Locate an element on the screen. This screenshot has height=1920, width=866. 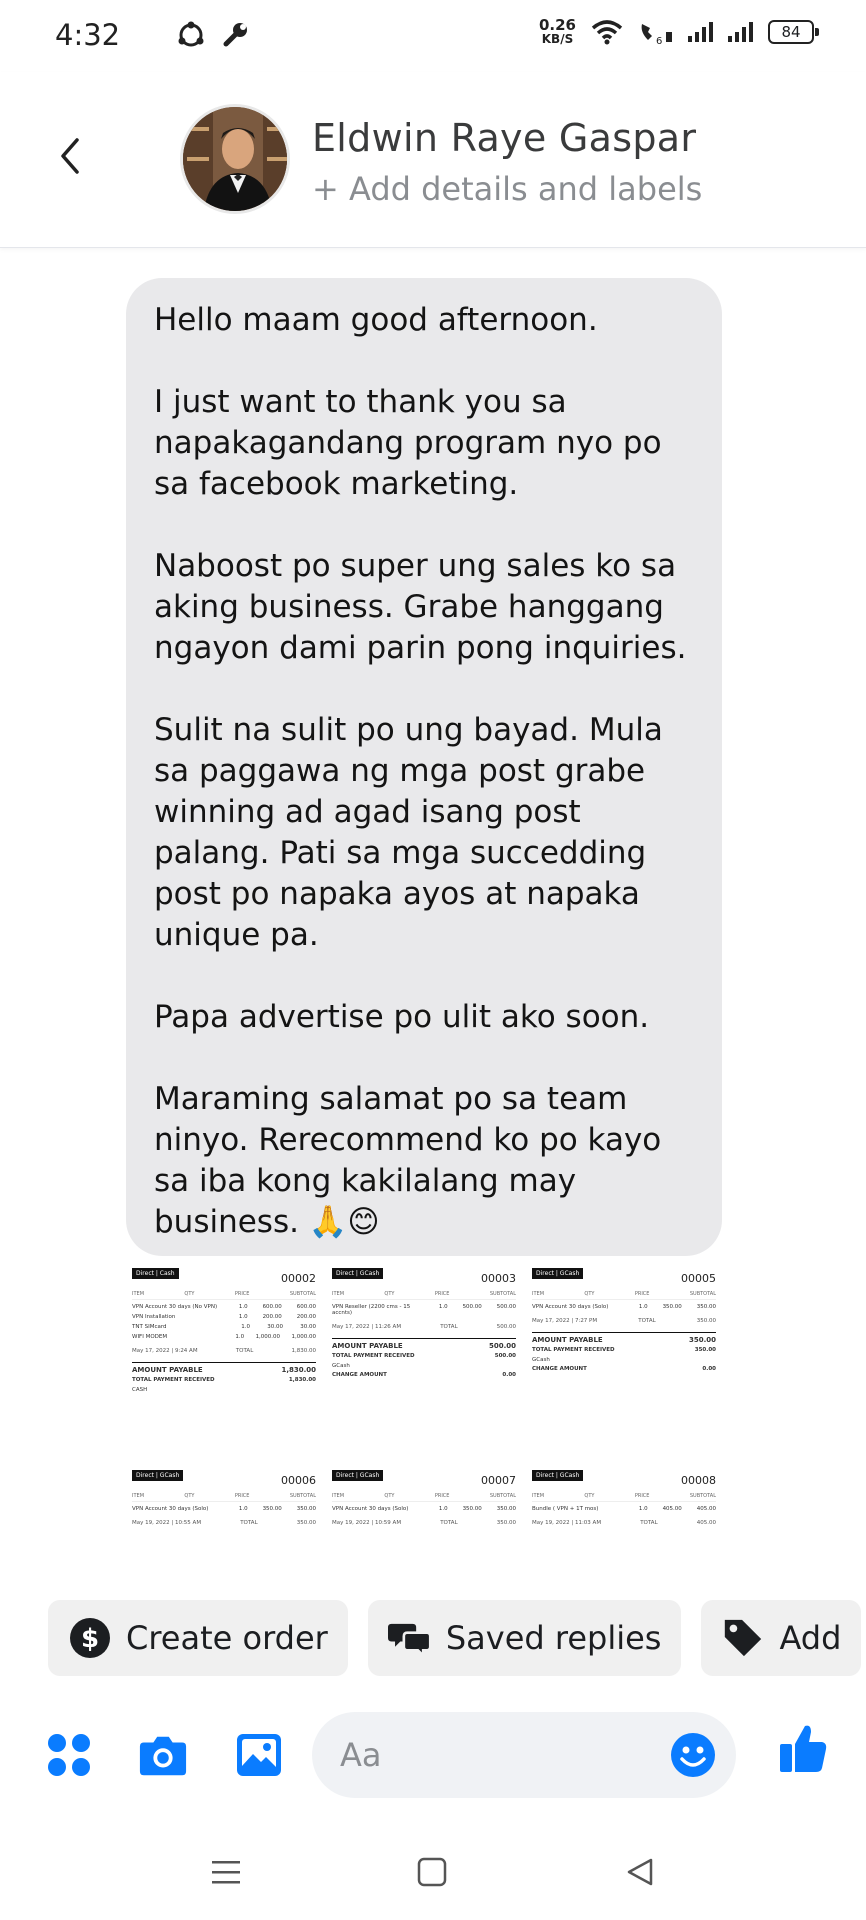
thumbs-up-icon is located at coordinates (803, 1749).